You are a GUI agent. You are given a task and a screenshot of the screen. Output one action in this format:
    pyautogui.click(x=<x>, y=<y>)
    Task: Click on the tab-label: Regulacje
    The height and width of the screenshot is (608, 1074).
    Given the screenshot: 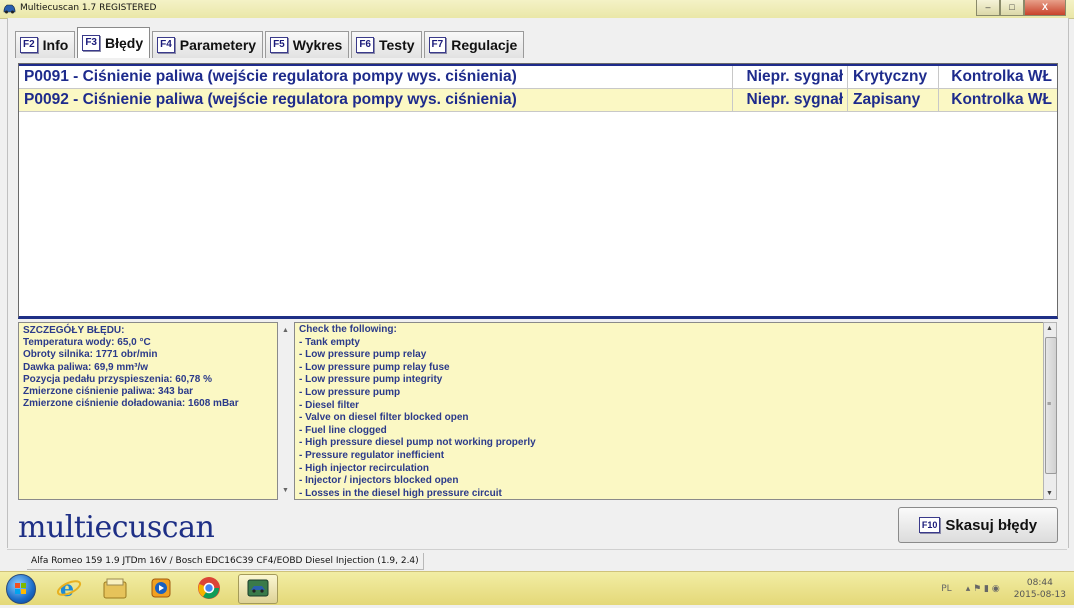 What is the action you would take?
    pyautogui.click(x=484, y=45)
    